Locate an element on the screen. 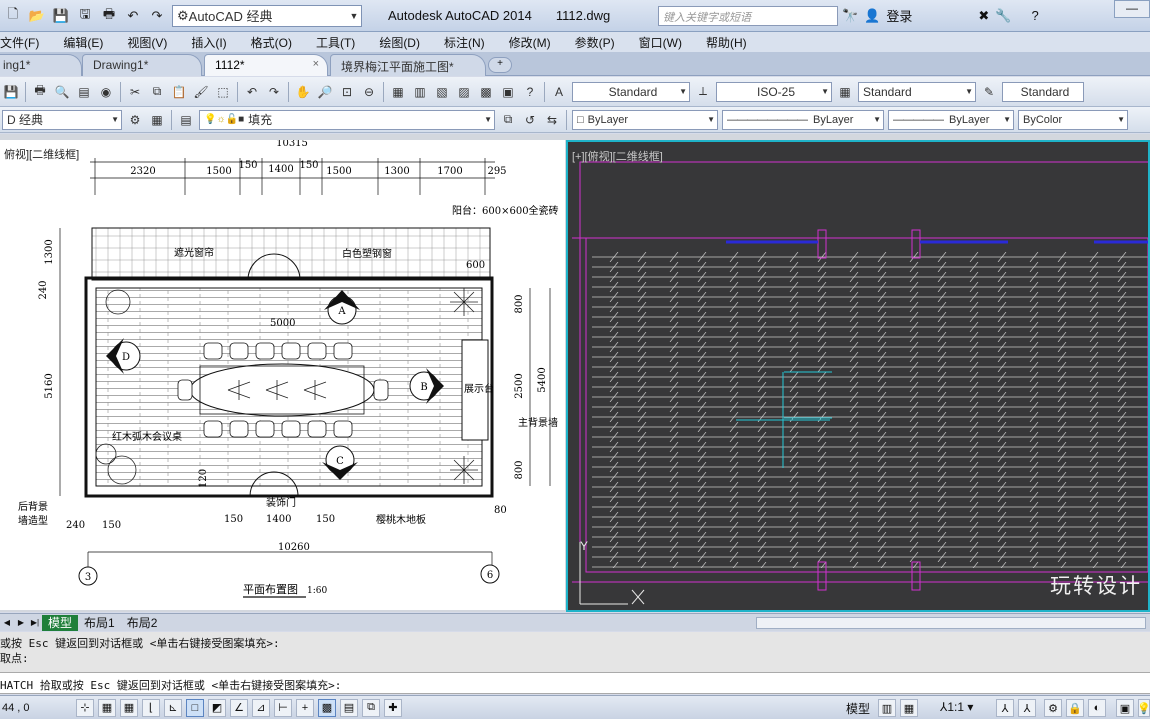 The height and width of the screenshot is (719, 1150). menu-parametric: 参数(P) is located at coordinates (591, 42).